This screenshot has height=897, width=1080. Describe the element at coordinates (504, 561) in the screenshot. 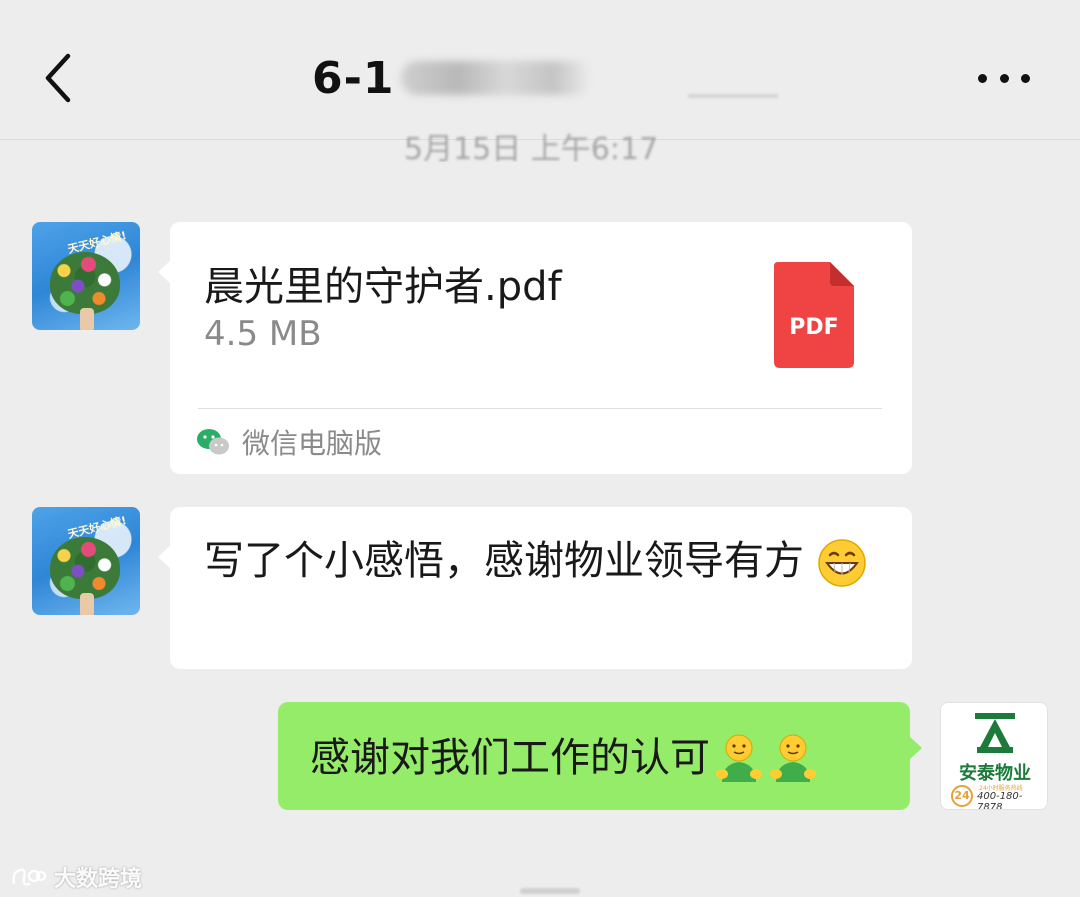

I see `message-text: 写了个小感悟，感谢物业领导有方` at that location.